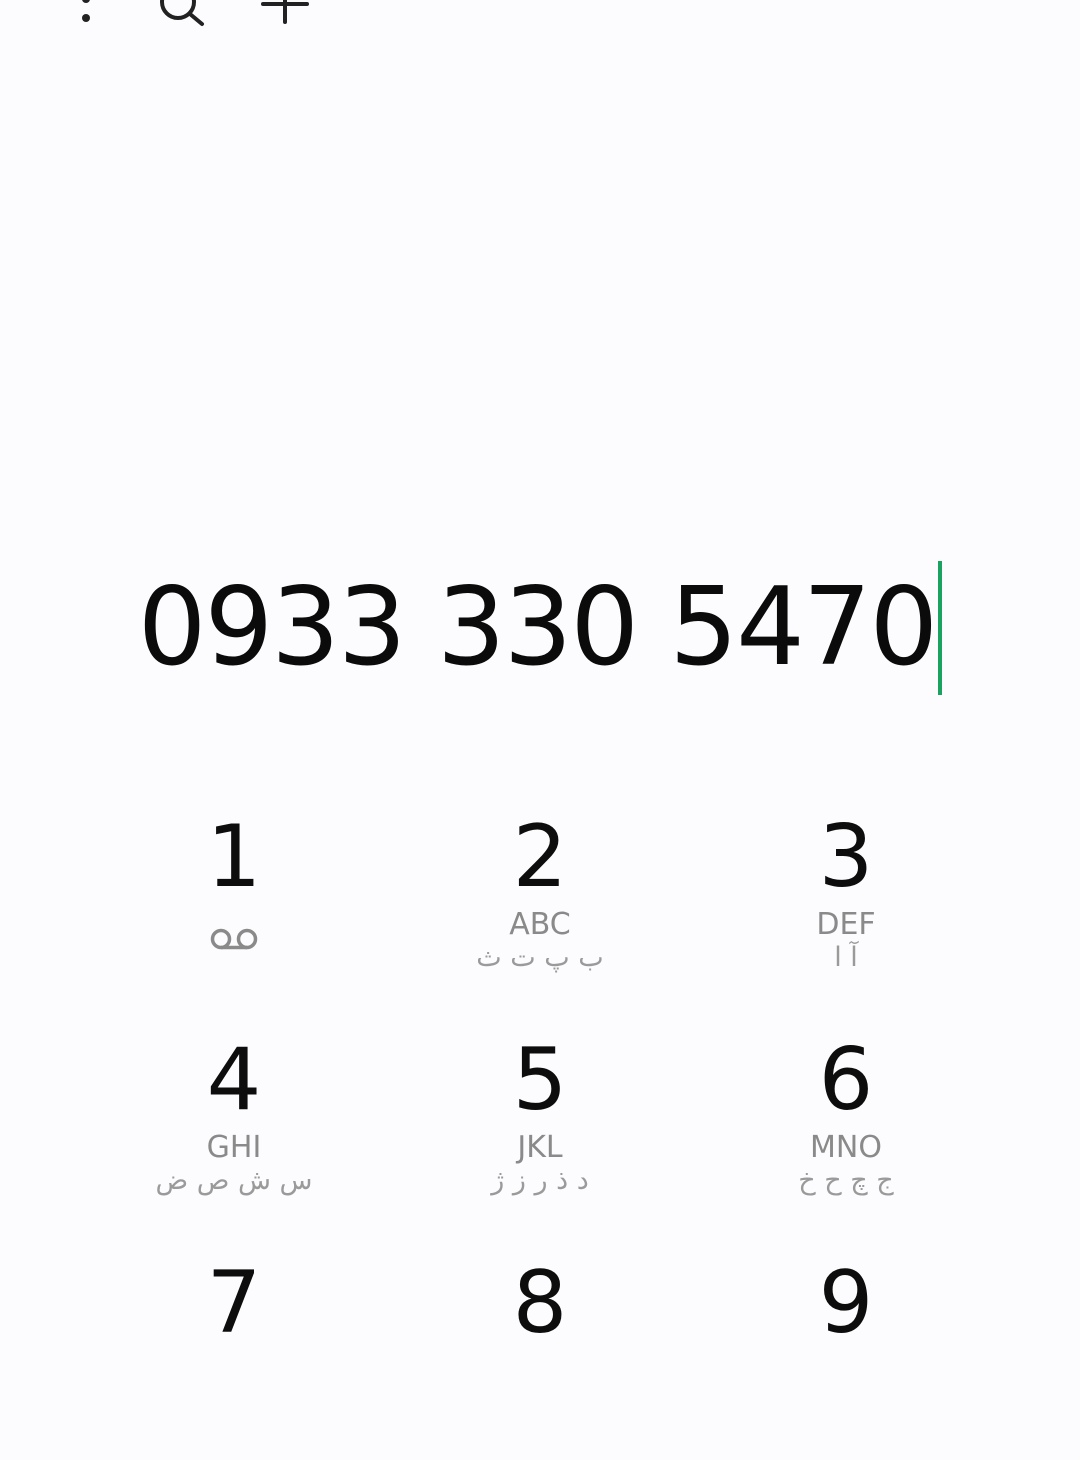  I want to click on key-2: 2 ABC ب پ ت ث, so click(540, 914).